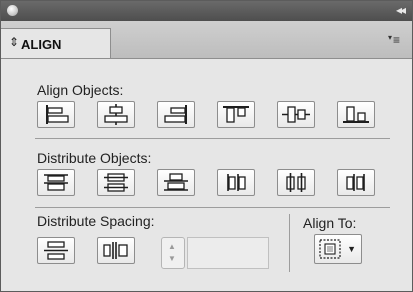 Image resolution: width=413 pixels, height=292 pixels. I want to click on align-top-edges-icon, so click(236, 114).